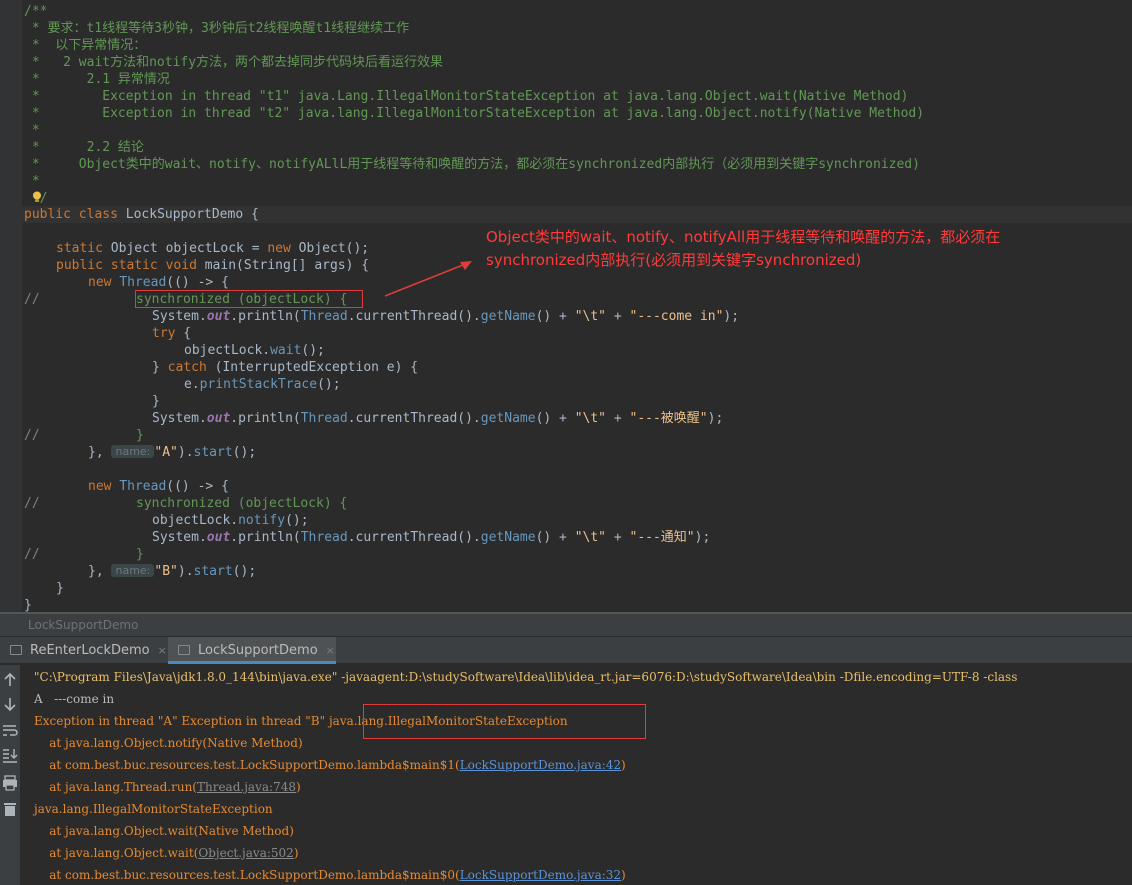  What do you see at coordinates (164, 831) in the screenshot?
I see `stack-frame: at java.lang.Object.wait(Native Method)` at bounding box center [164, 831].